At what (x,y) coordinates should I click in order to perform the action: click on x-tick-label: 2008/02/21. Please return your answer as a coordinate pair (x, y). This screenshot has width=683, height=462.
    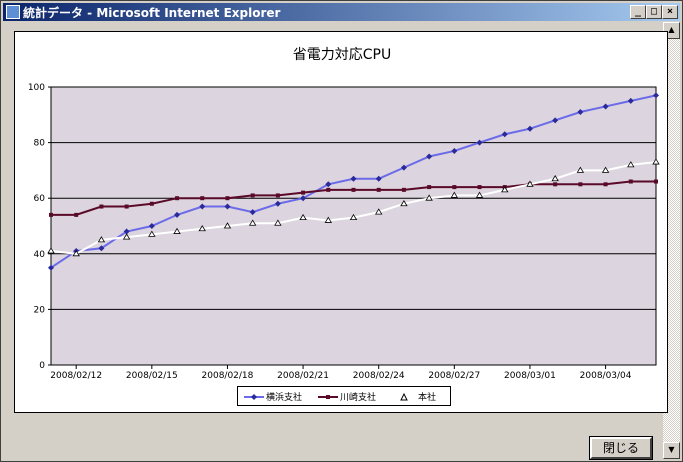
    Looking at the image, I should click on (303, 376).